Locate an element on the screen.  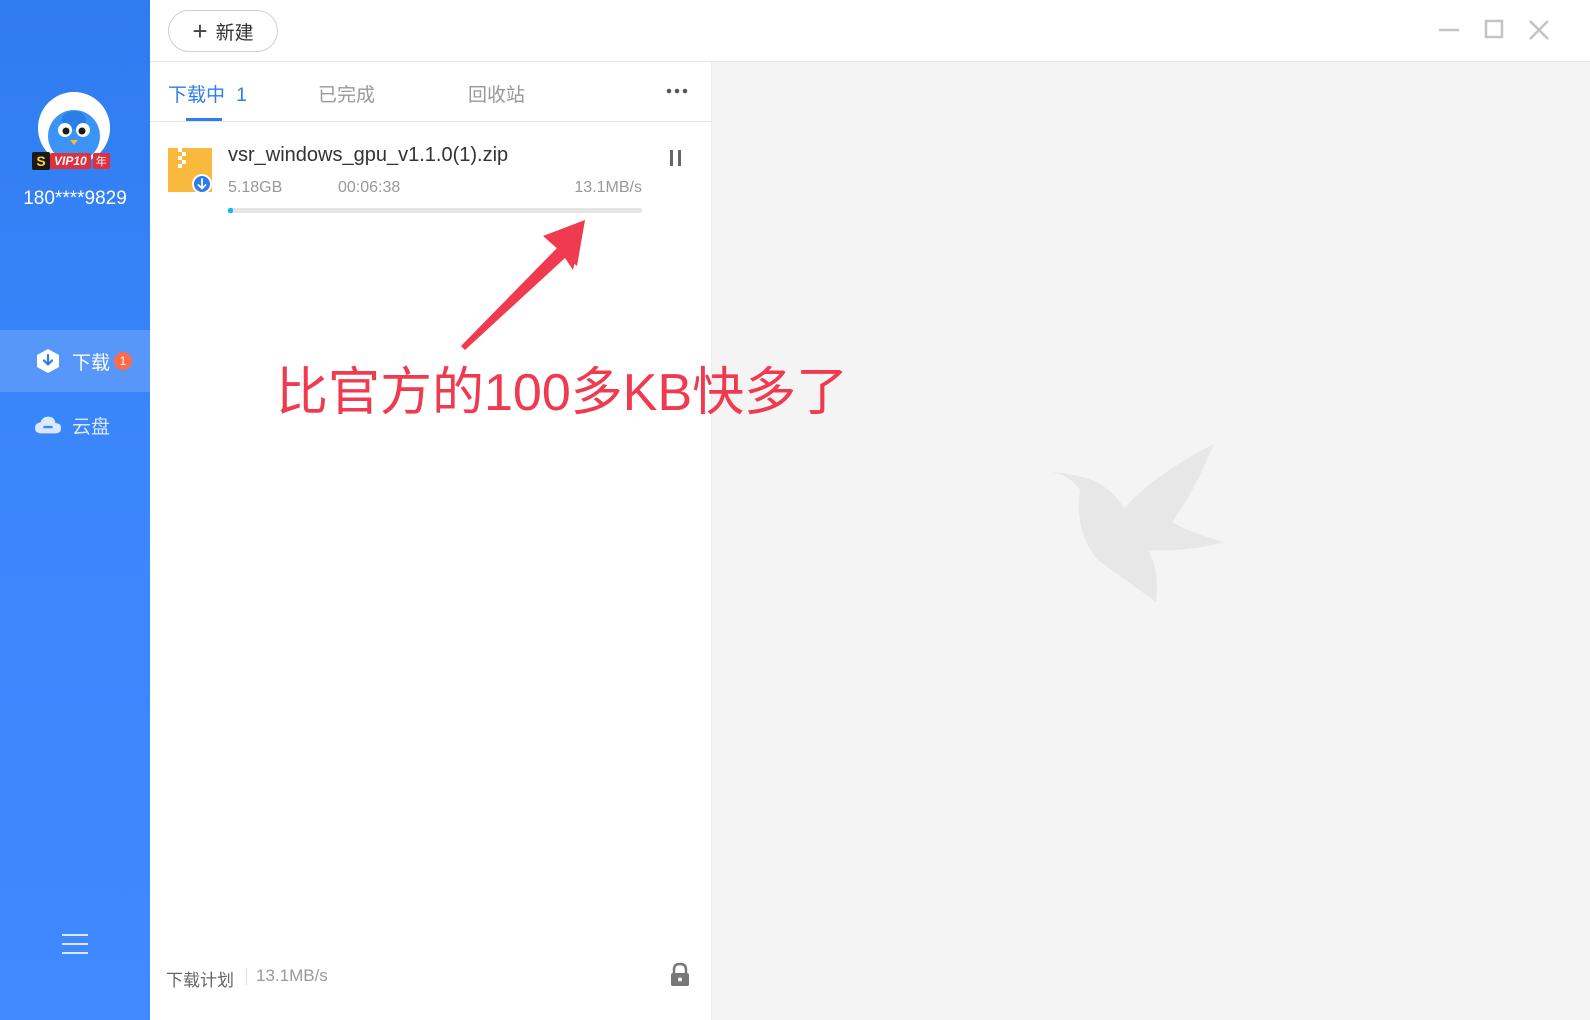
nav-item-download: 下载 1 is located at coordinates (75, 361).